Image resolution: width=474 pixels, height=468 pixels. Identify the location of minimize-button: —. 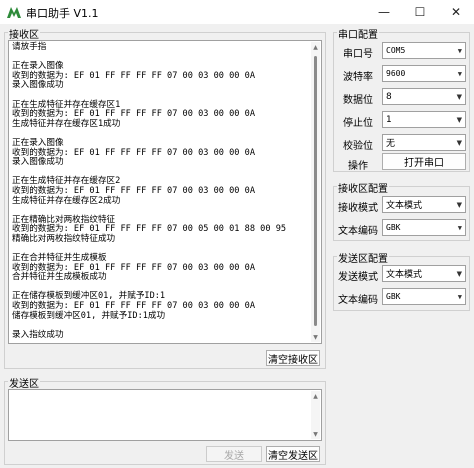
(384, 12).